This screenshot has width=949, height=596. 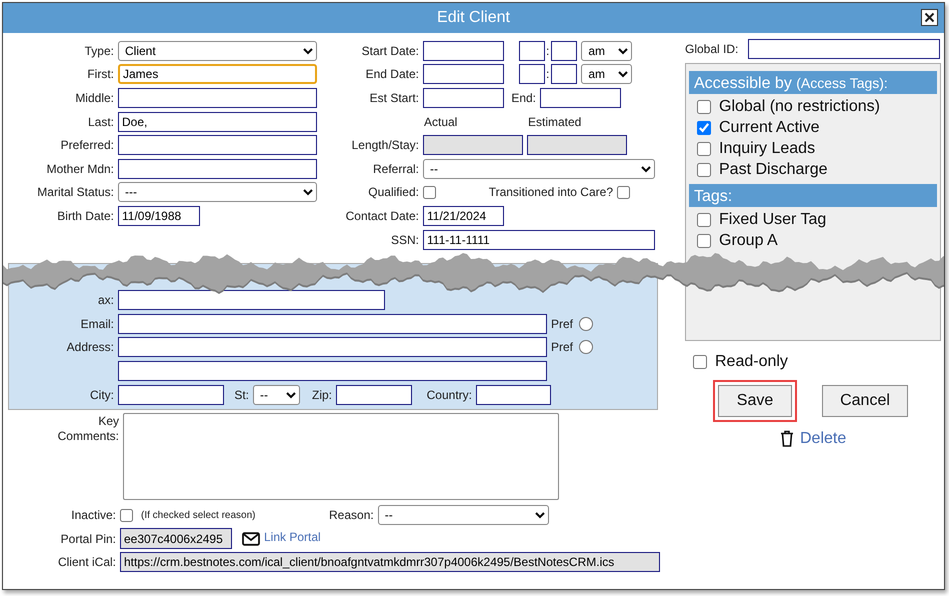 What do you see at coordinates (217, 74) in the screenshot?
I see `input-field: James` at bounding box center [217, 74].